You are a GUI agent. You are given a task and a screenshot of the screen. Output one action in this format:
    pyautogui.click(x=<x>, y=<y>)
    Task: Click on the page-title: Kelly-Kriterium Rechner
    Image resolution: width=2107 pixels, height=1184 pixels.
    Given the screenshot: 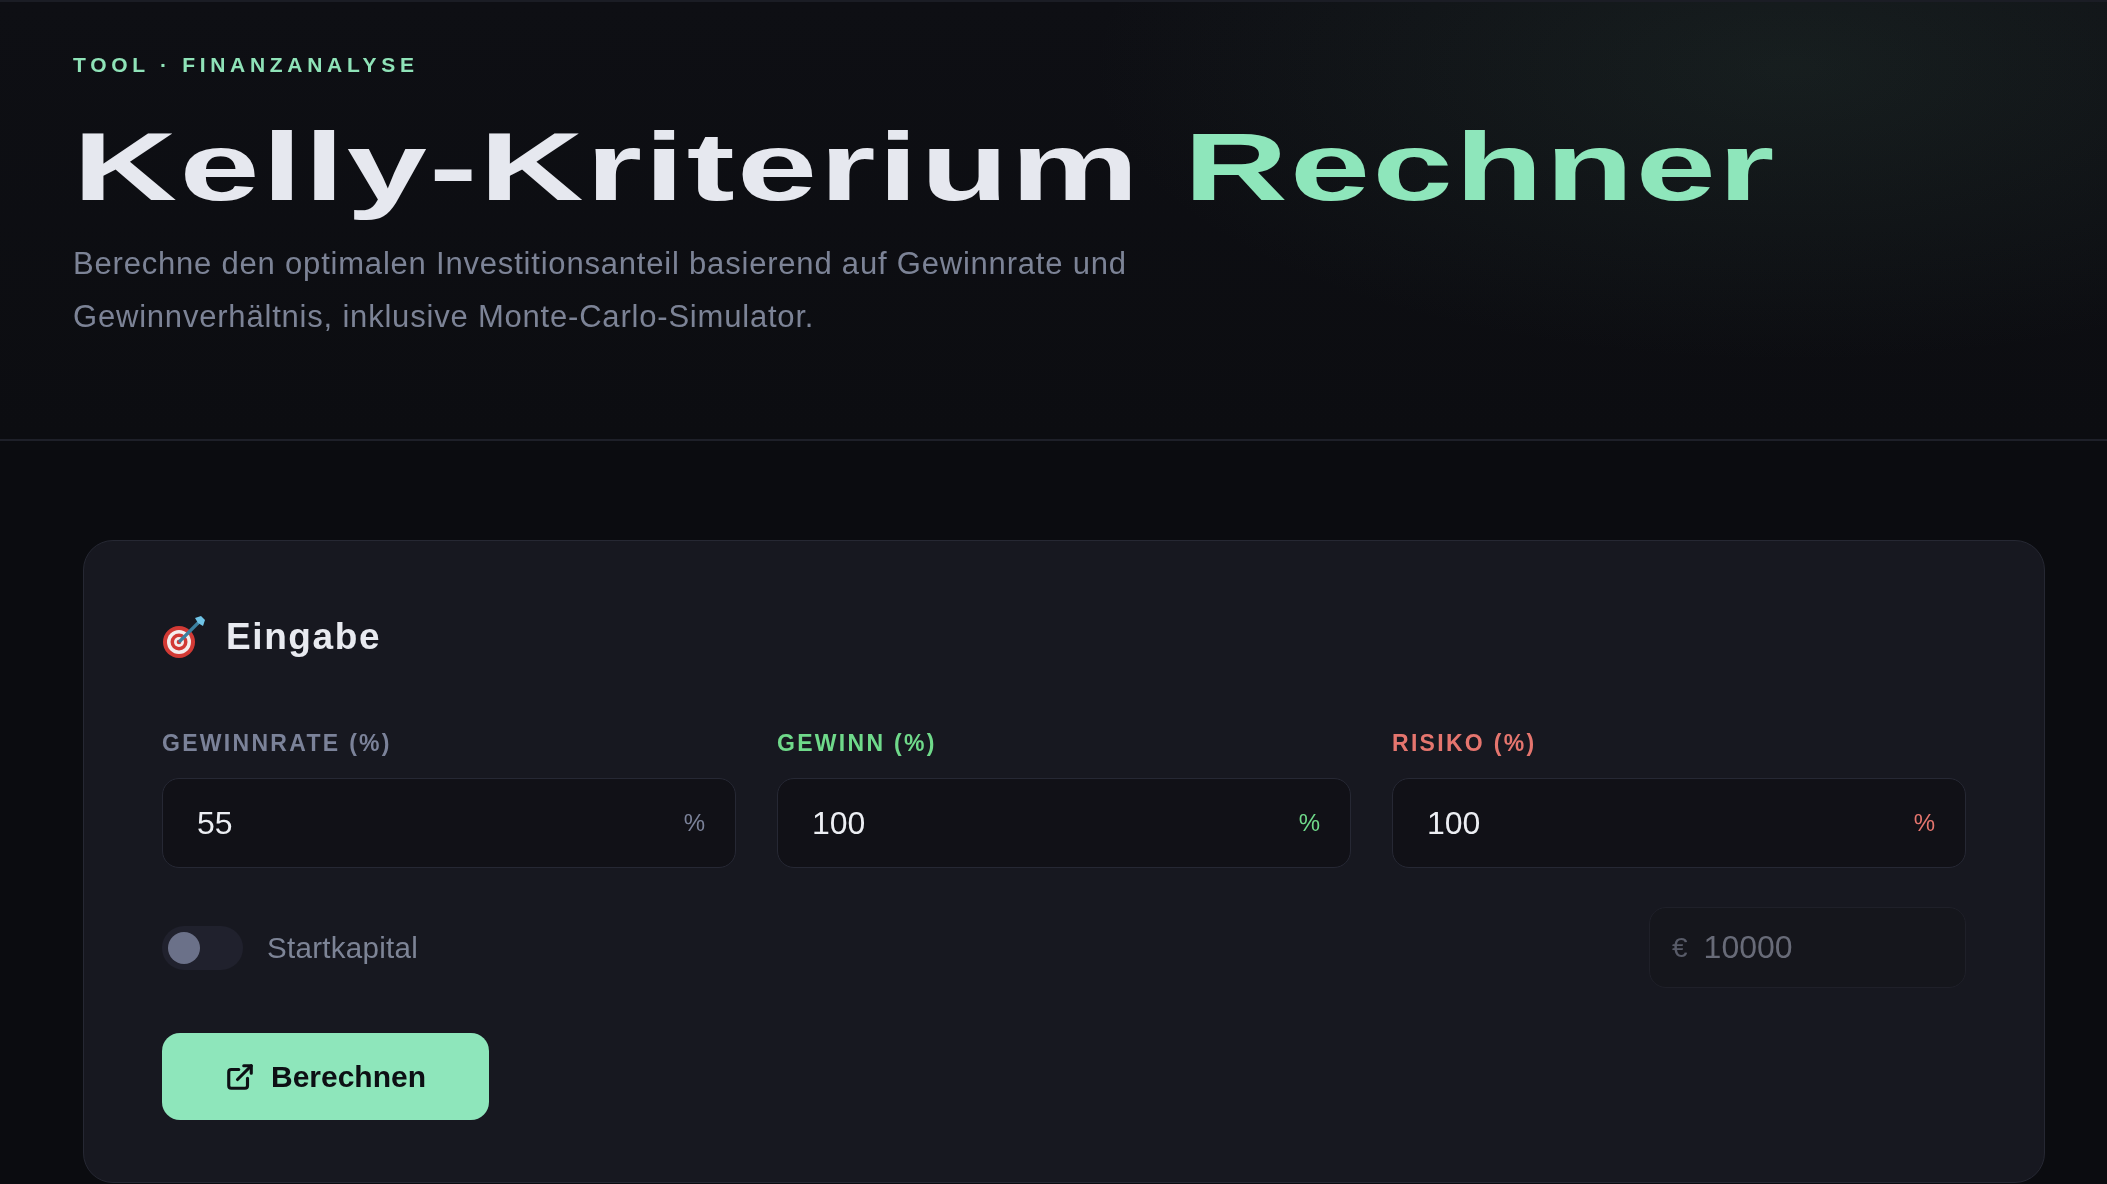 What is the action you would take?
    pyautogui.click(x=925, y=167)
    